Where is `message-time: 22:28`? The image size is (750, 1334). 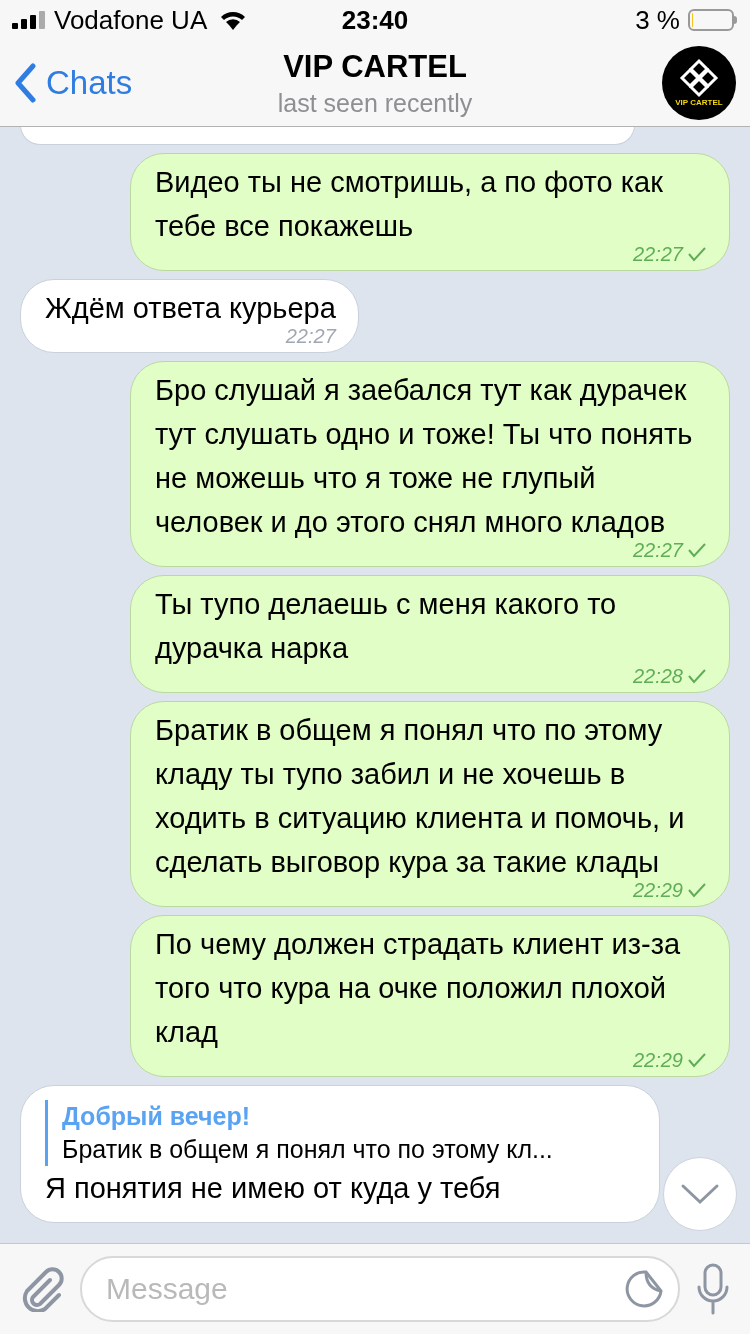 message-time: 22:28 is located at coordinates (657, 676).